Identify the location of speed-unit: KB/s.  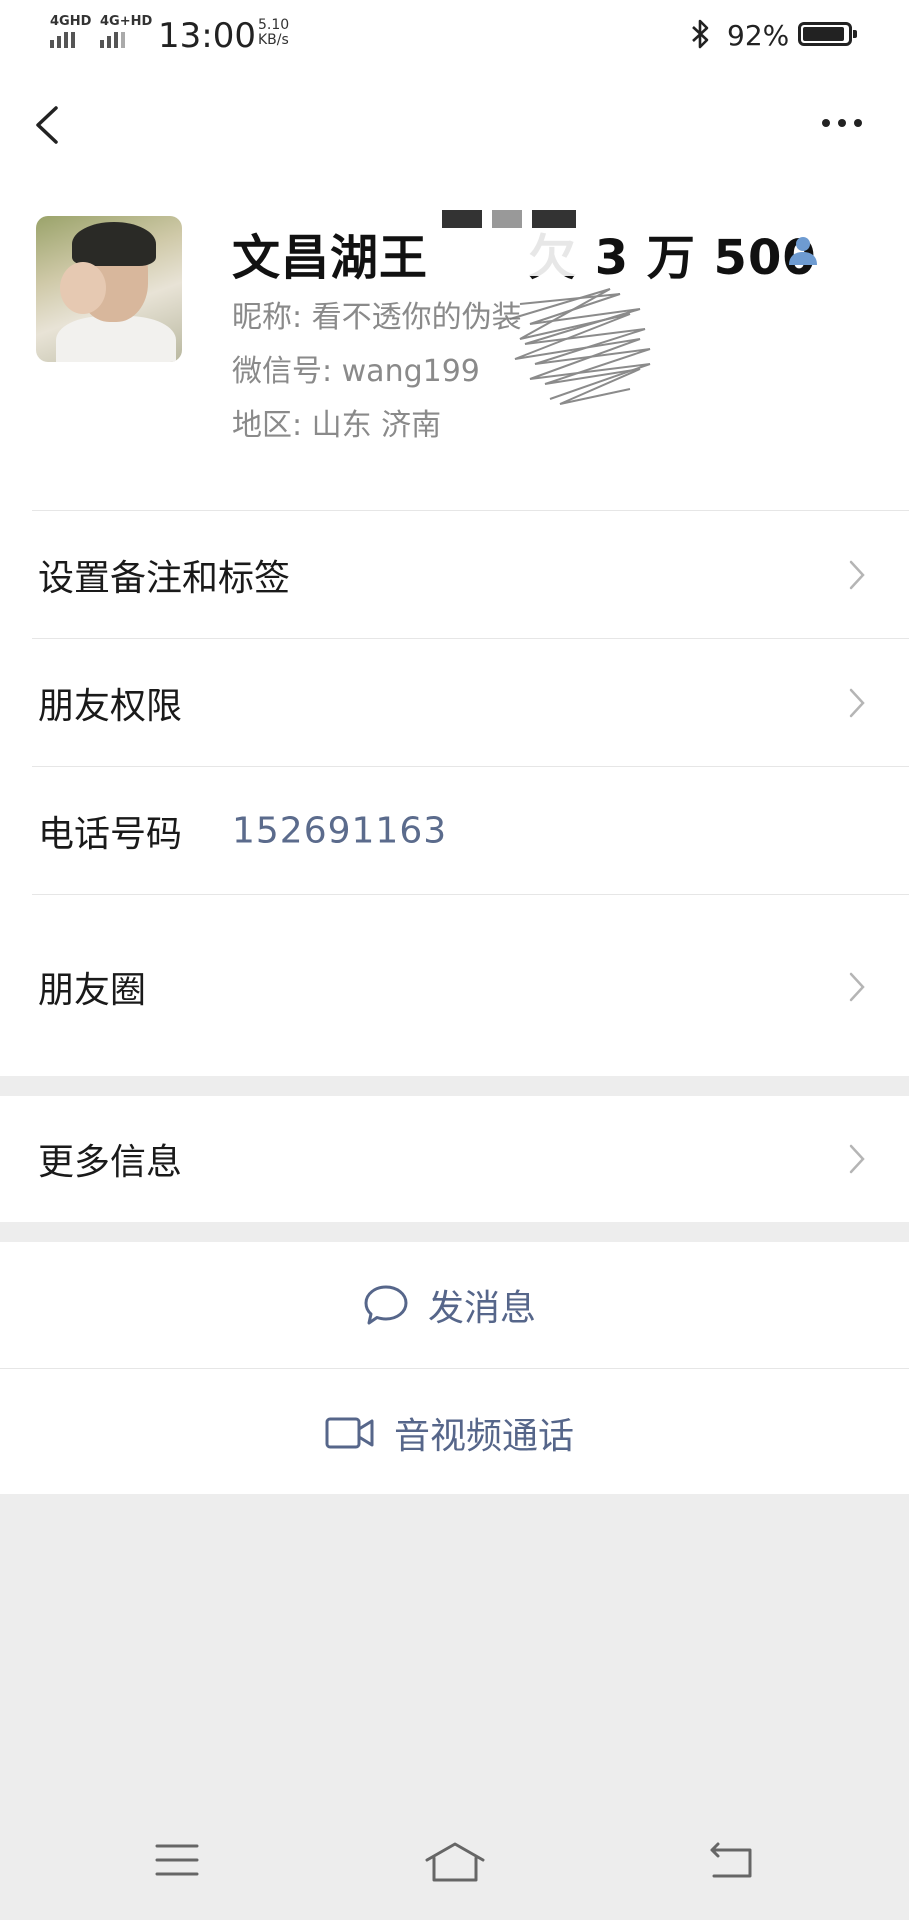
(273, 40).